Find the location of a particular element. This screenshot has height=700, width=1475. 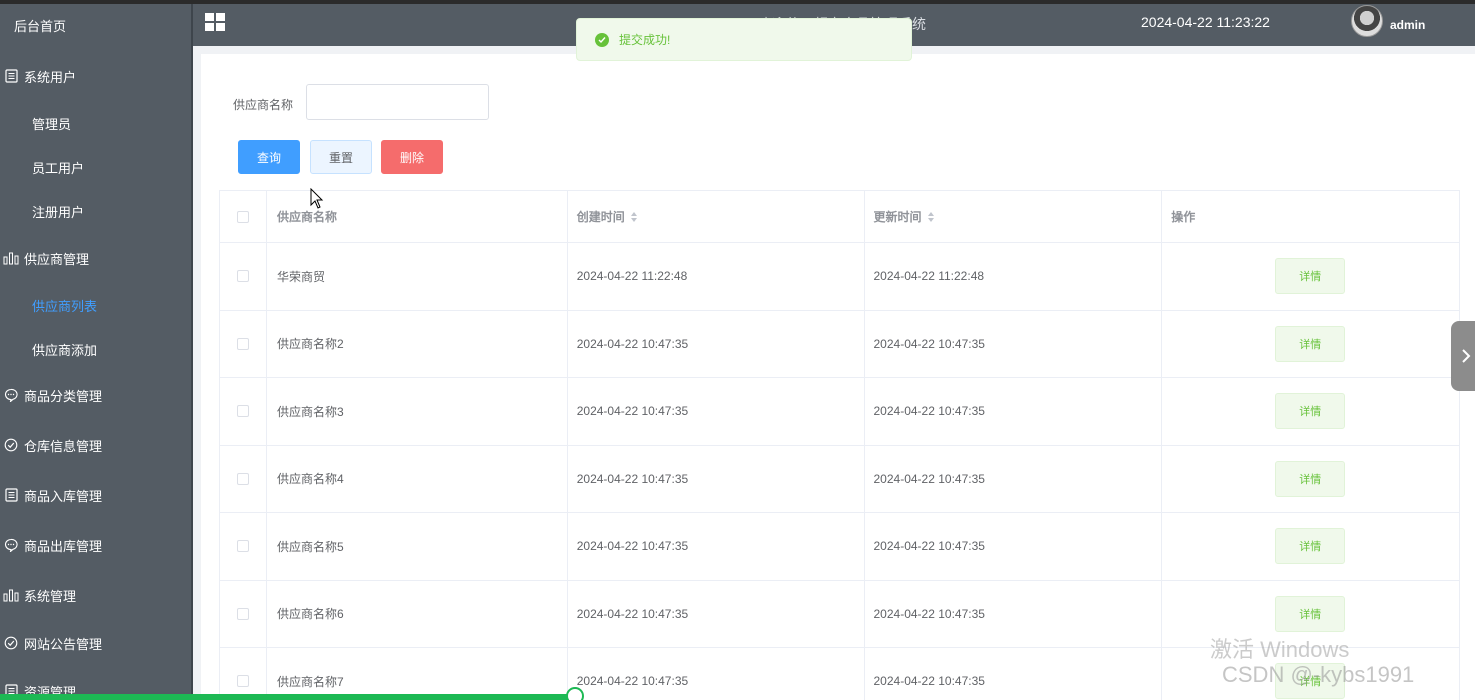

sidebar-item-2: 管理员 is located at coordinates (96, 123).